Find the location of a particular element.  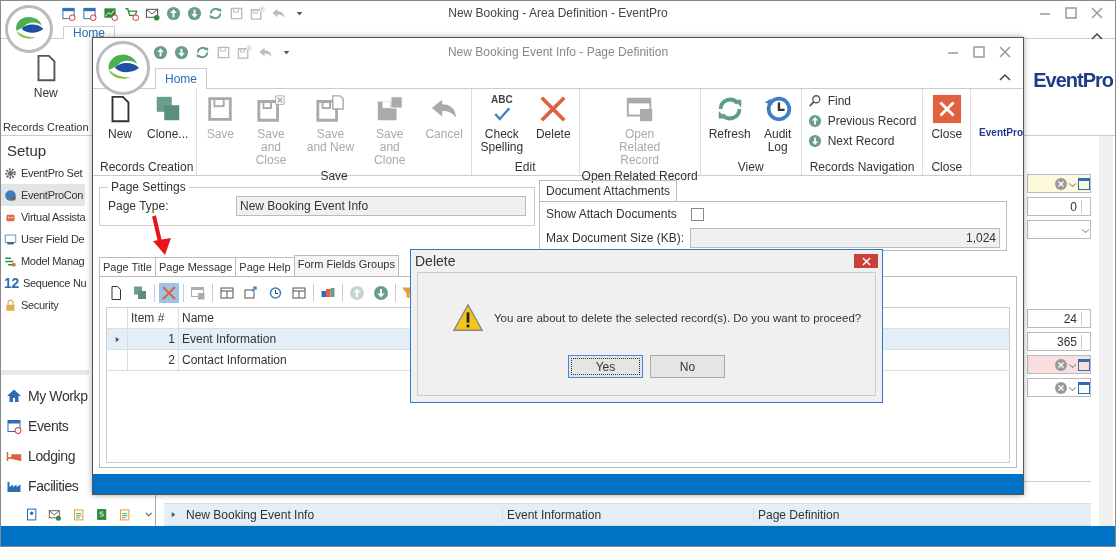

brand-logo: EventPro is located at coordinates (1073, 81).